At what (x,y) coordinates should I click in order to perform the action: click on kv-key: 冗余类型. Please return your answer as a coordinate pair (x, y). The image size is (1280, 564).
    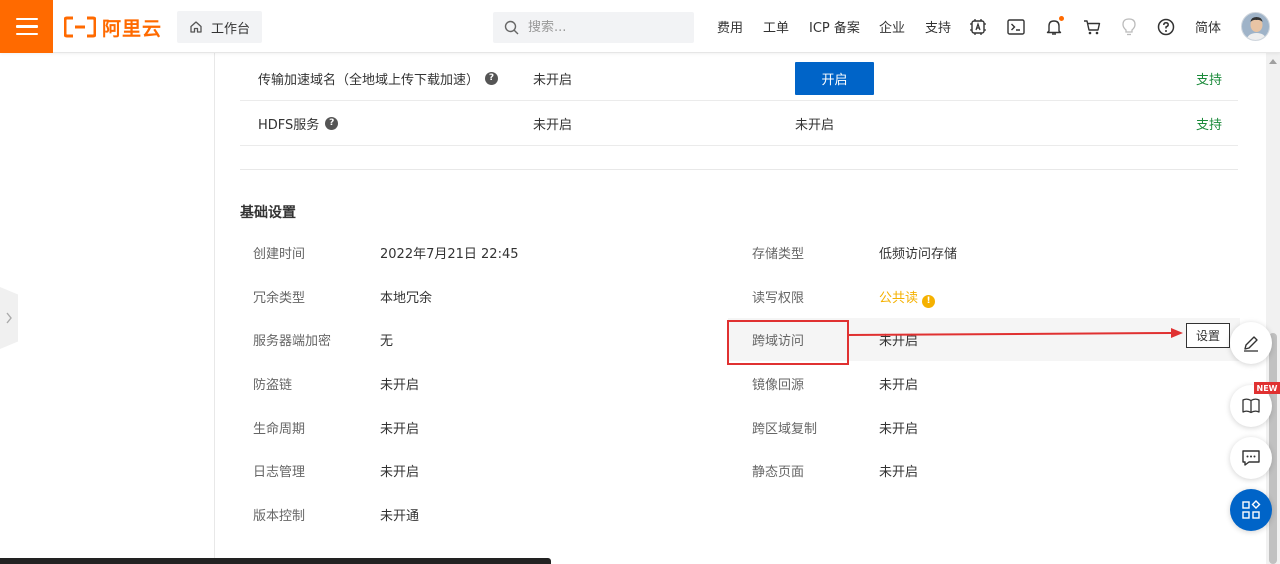
    Looking at the image, I should click on (279, 298).